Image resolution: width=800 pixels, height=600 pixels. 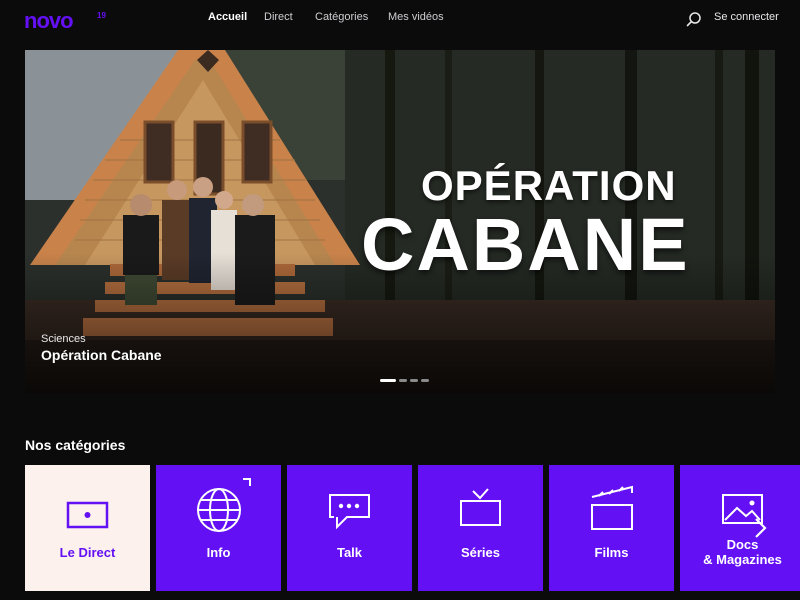 I want to click on category-card-info: Info, so click(x=218, y=528).